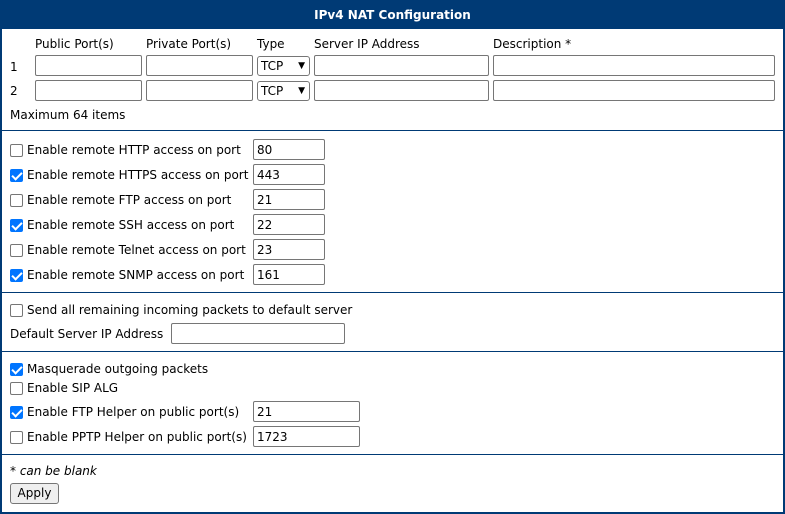 The height and width of the screenshot is (514, 785). I want to click on pptp-helper-checkbox, so click(16, 437).